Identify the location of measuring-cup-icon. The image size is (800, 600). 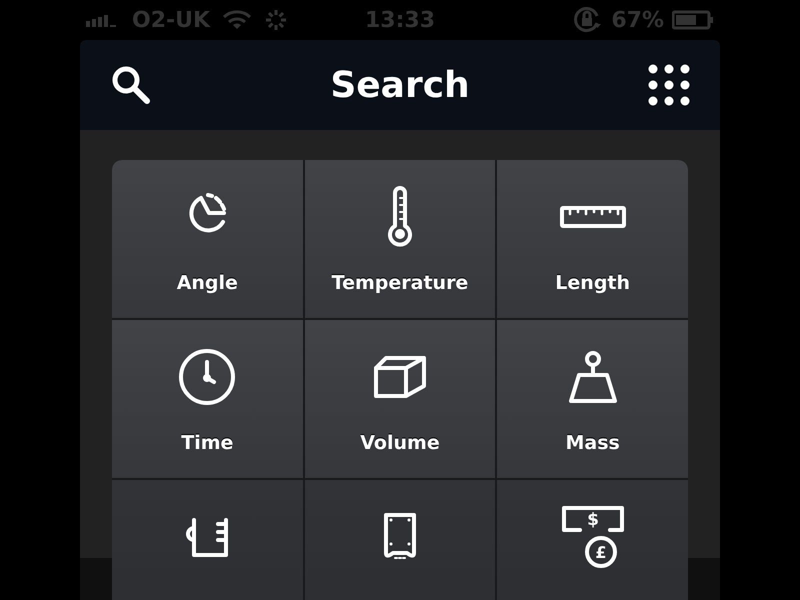
(207, 537).